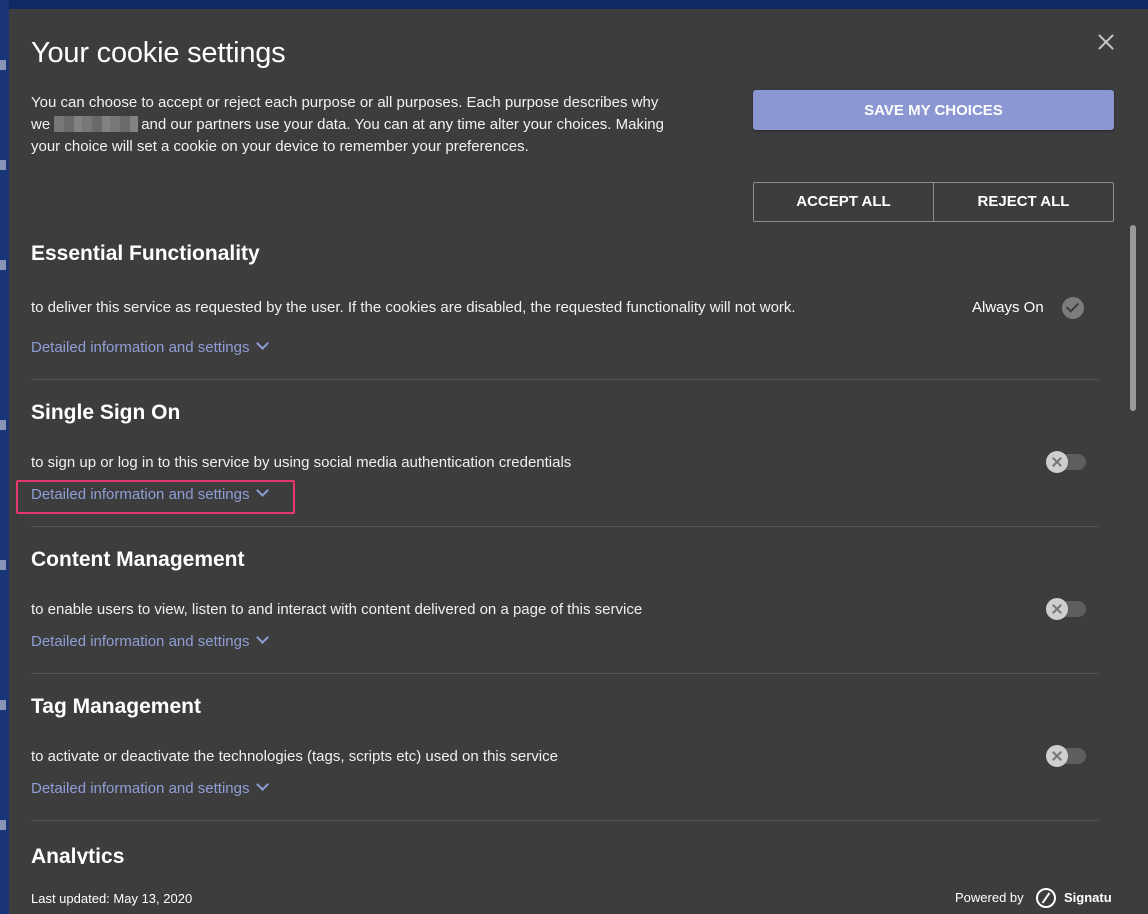 This screenshot has height=914, width=1148. What do you see at coordinates (4, 457) in the screenshot?
I see `background-page-edge` at bounding box center [4, 457].